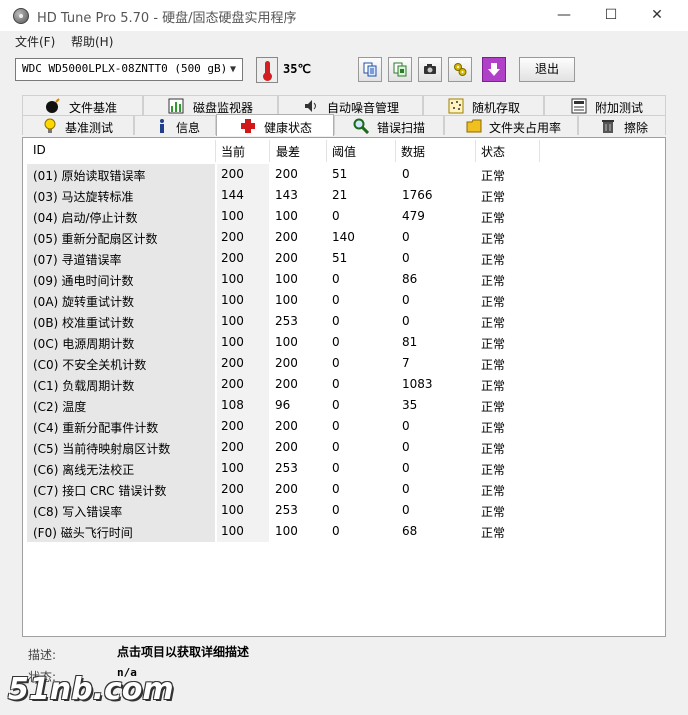 This screenshot has width=688, height=715. I want to click on table-row: (C4) 重新分配事件计数 200 200 0 0 正常, so click(344, 426).